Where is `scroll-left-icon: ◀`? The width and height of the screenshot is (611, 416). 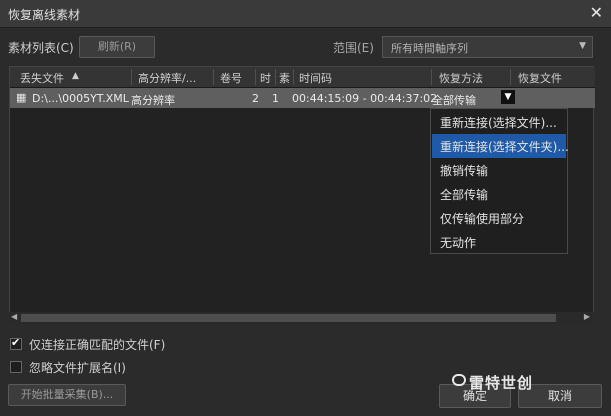 scroll-left-icon: ◀ is located at coordinates (14, 316).